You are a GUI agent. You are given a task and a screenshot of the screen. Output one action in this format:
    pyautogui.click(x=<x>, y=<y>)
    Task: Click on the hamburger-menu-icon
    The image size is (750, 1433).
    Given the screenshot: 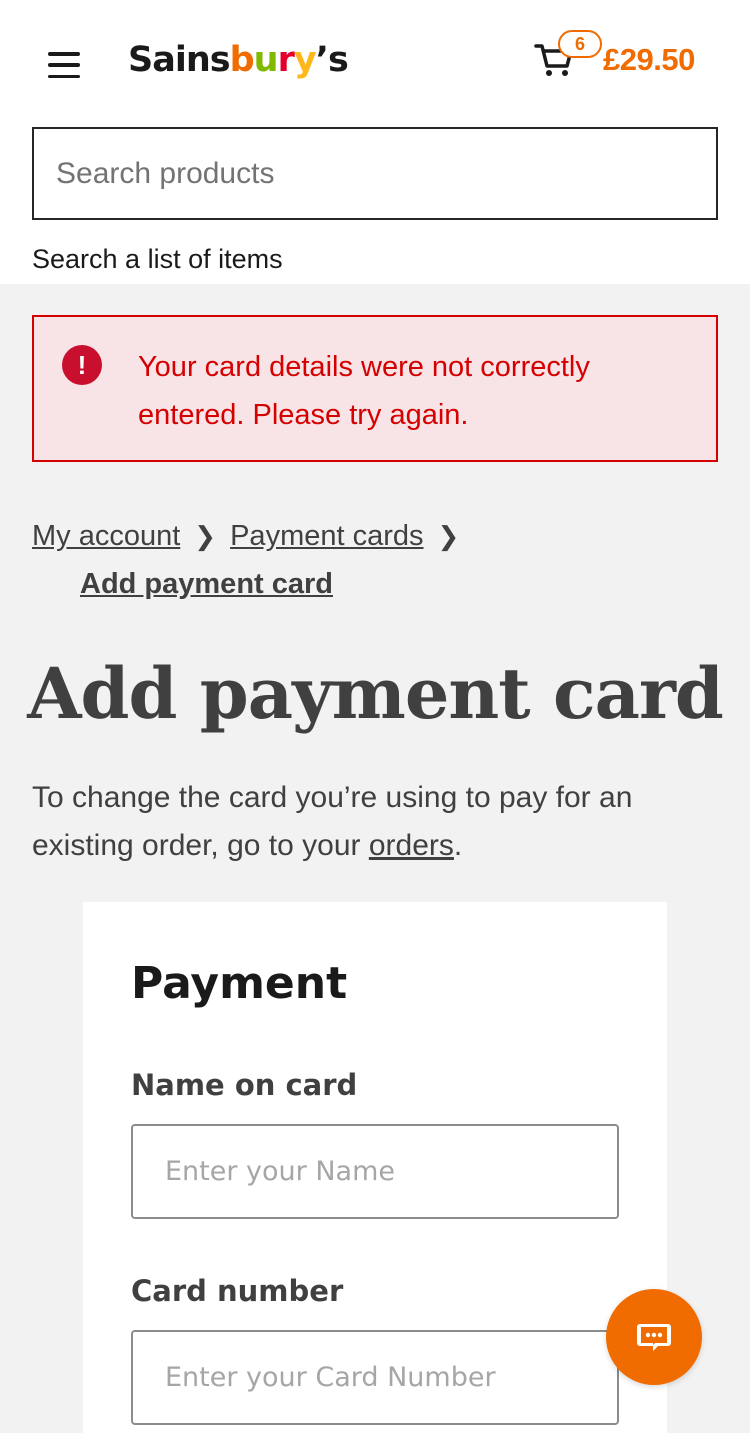 What is the action you would take?
    pyautogui.click(x=64, y=65)
    